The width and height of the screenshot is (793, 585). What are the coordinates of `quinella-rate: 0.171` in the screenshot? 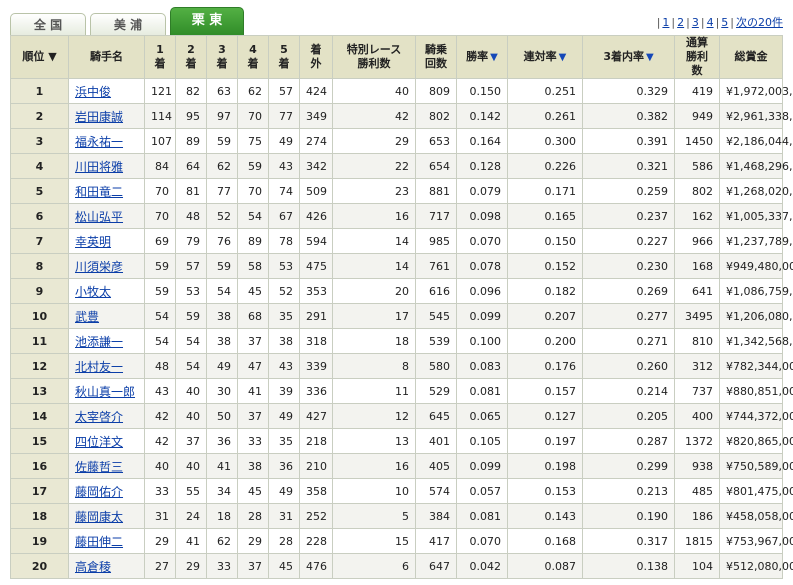 It's located at (545, 191).